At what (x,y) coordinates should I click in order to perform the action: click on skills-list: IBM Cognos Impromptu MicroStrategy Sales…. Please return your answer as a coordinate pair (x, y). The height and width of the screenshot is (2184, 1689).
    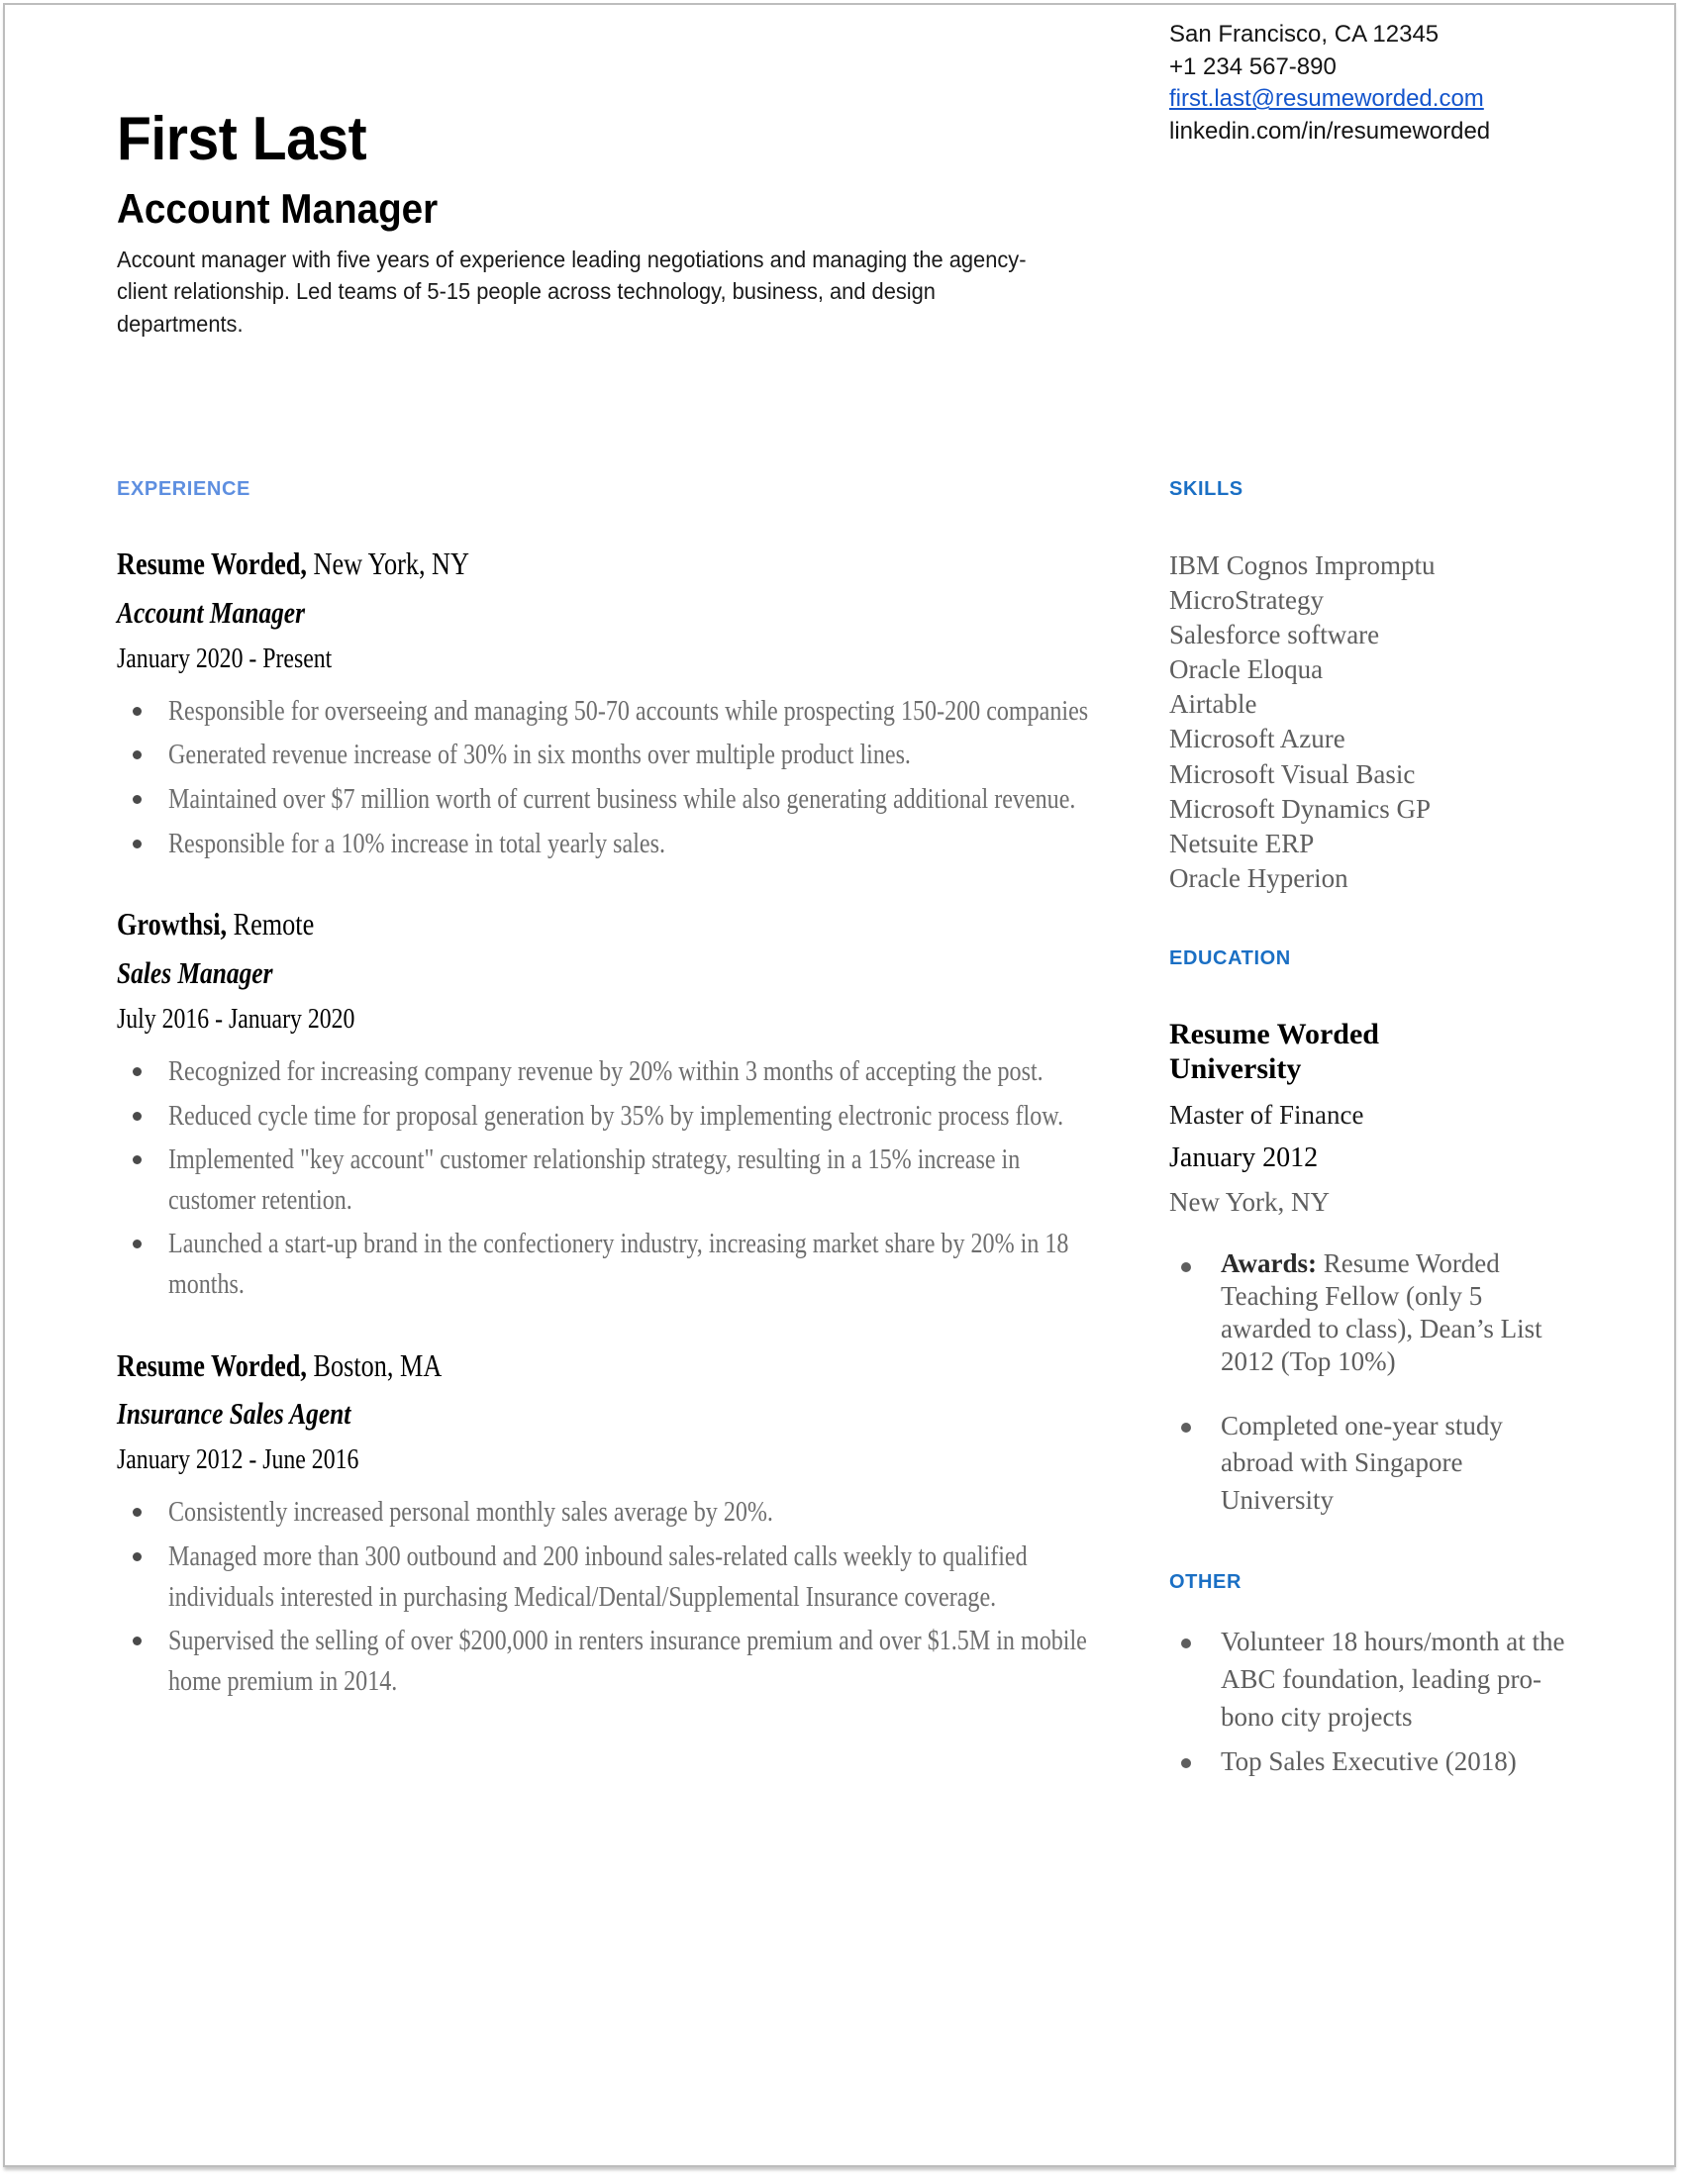
    Looking at the image, I should click on (1367, 722).